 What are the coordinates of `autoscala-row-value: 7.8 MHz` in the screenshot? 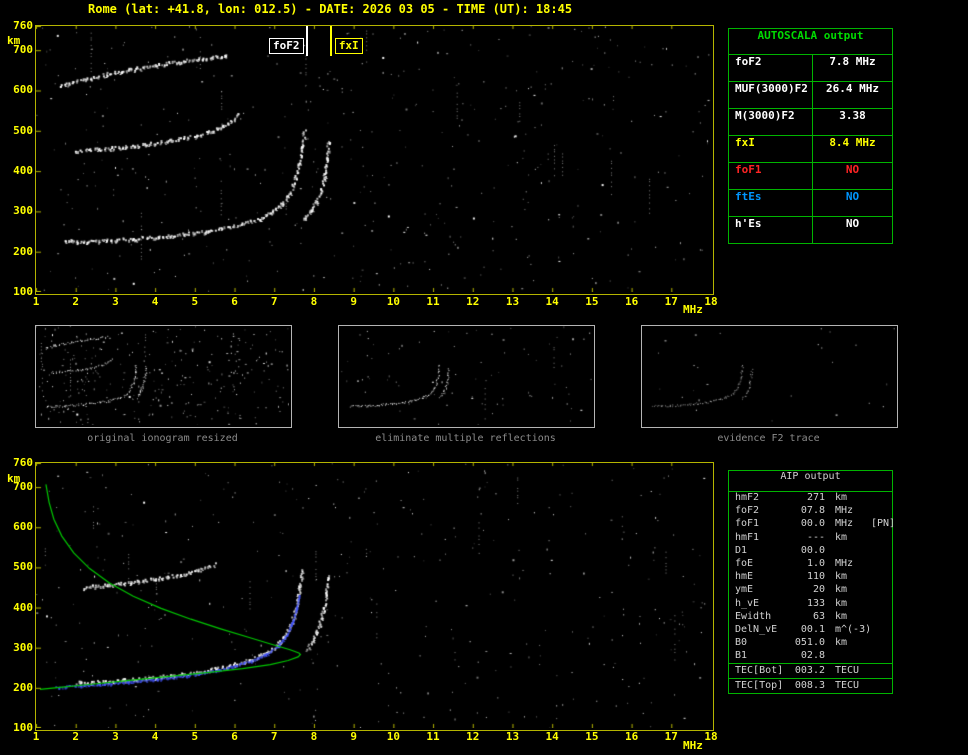 It's located at (852, 61).